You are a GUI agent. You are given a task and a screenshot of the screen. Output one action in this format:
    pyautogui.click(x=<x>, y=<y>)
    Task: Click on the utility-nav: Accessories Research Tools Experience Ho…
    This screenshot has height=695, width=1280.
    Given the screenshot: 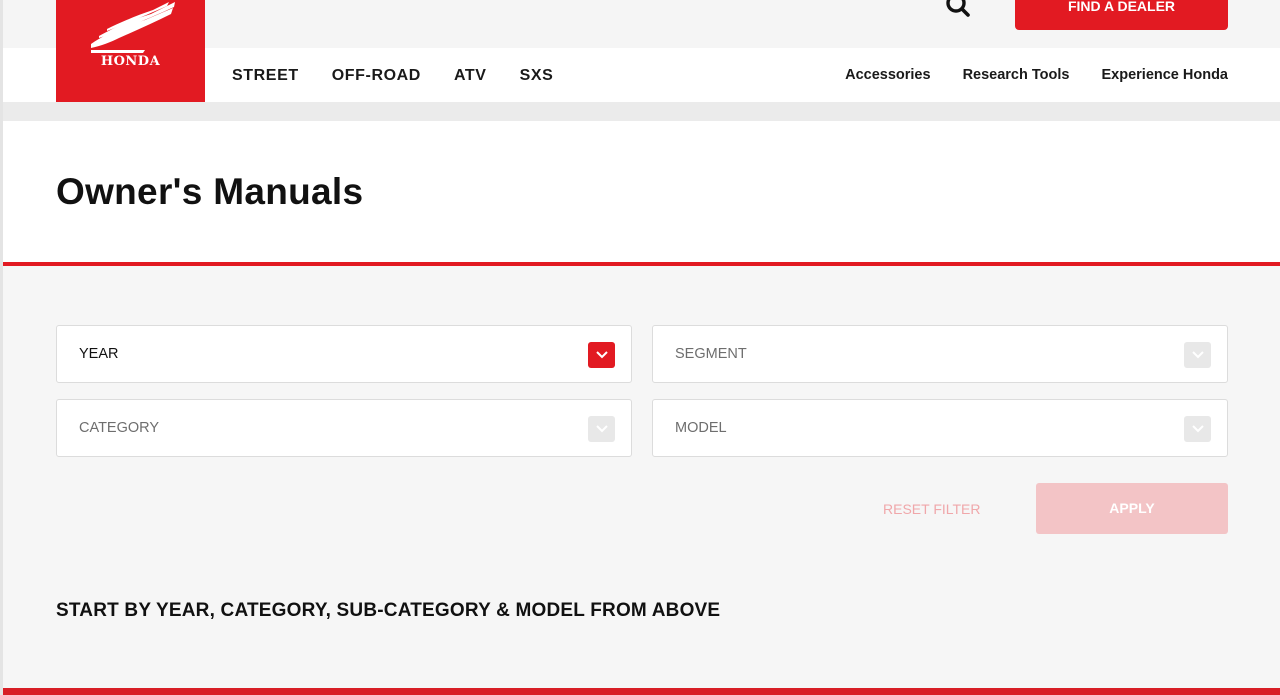 What is the action you would take?
    pyautogui.click(x=1020, y=75)
    